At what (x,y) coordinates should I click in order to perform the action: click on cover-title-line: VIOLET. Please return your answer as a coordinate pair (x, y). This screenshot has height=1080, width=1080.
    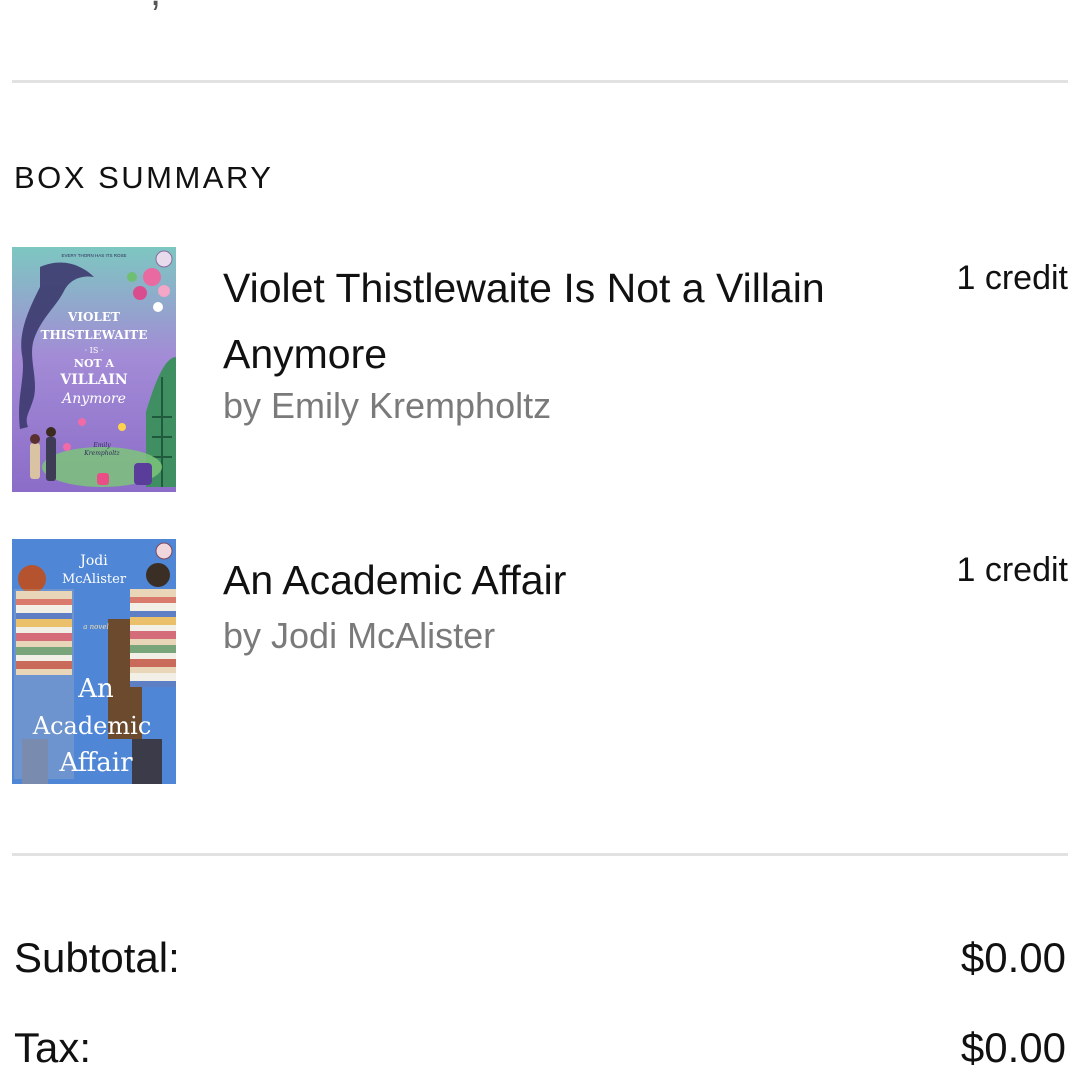
    Looking at the image, I should click on (93, 317).